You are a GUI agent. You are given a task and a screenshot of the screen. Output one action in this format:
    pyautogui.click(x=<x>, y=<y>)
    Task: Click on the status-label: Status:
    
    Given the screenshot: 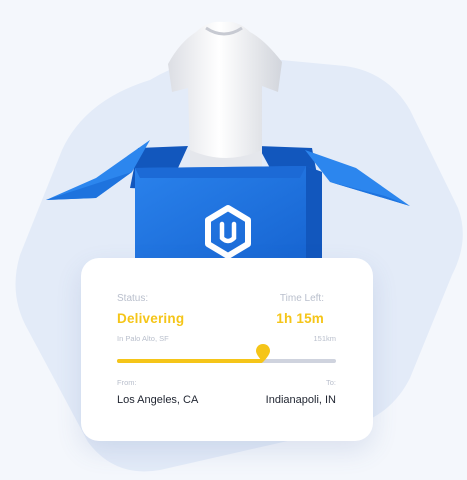 What is the action you would take?
    pyautogui.click(x=133, y=298)
    